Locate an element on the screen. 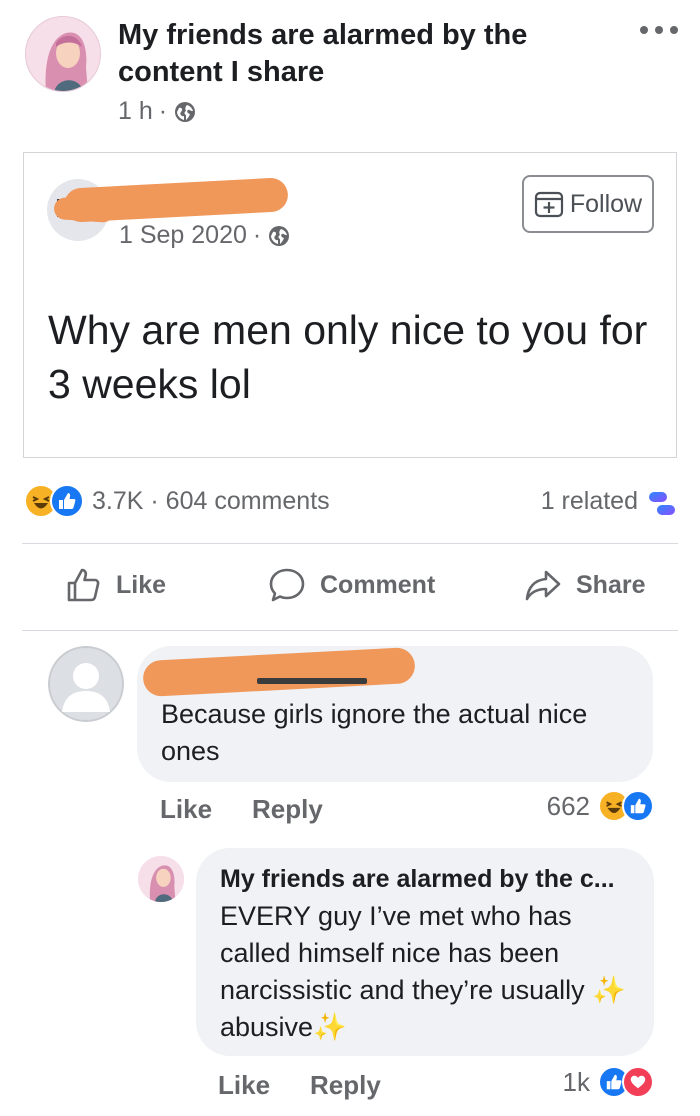 The width and height of the screenshot is (700, 1116). redacted-author-name is located at coordinates (84, 210).